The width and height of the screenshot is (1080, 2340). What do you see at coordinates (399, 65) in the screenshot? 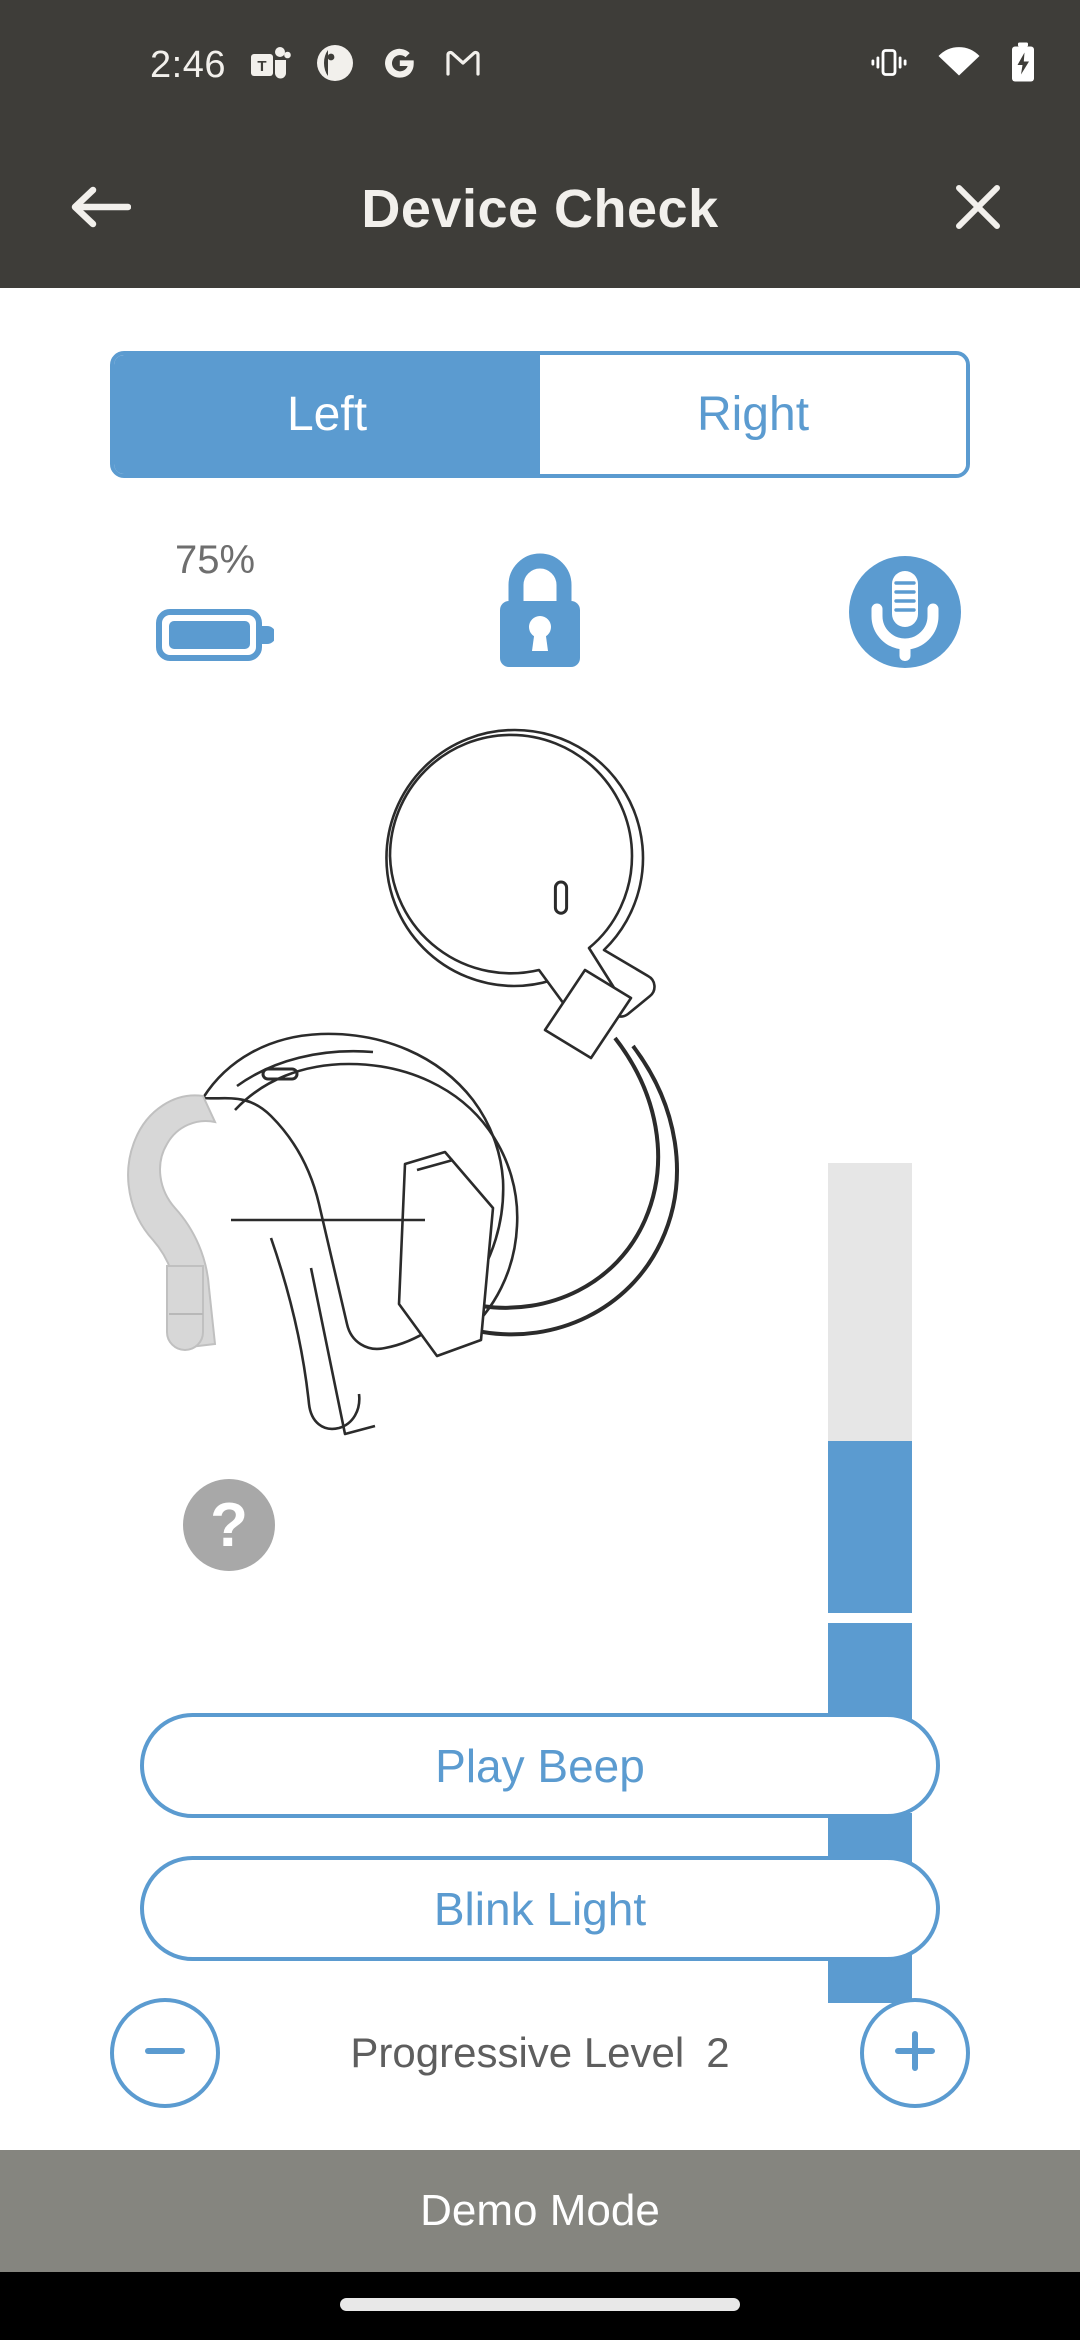
I see `google-icon` at bounding box center [399, 65].